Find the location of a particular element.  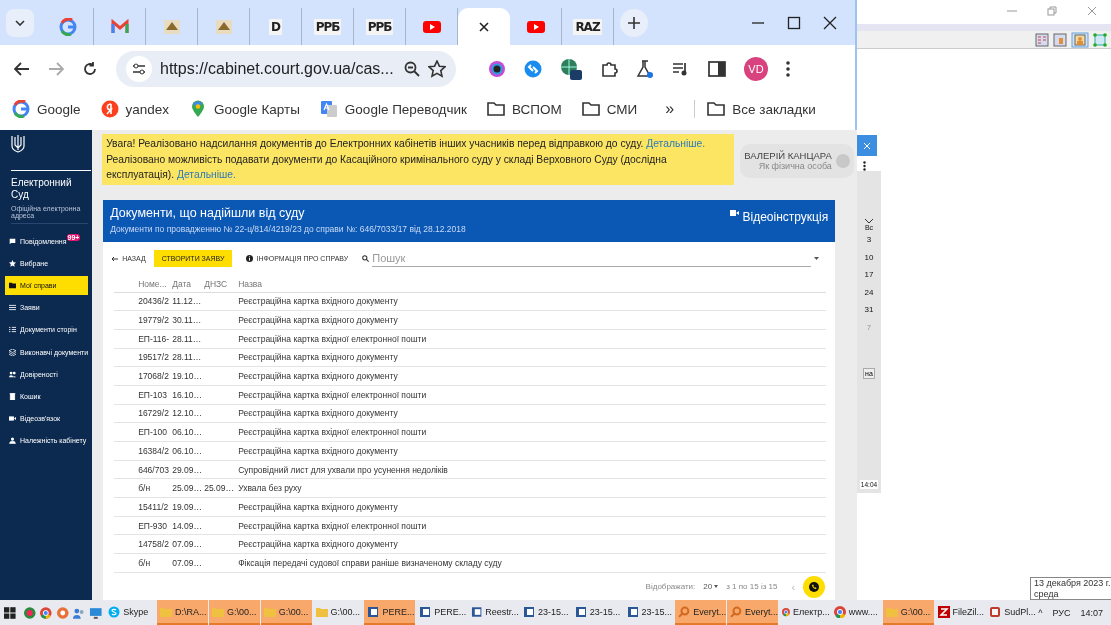

calendar-day: 10 is located at coordinates (869, 261).